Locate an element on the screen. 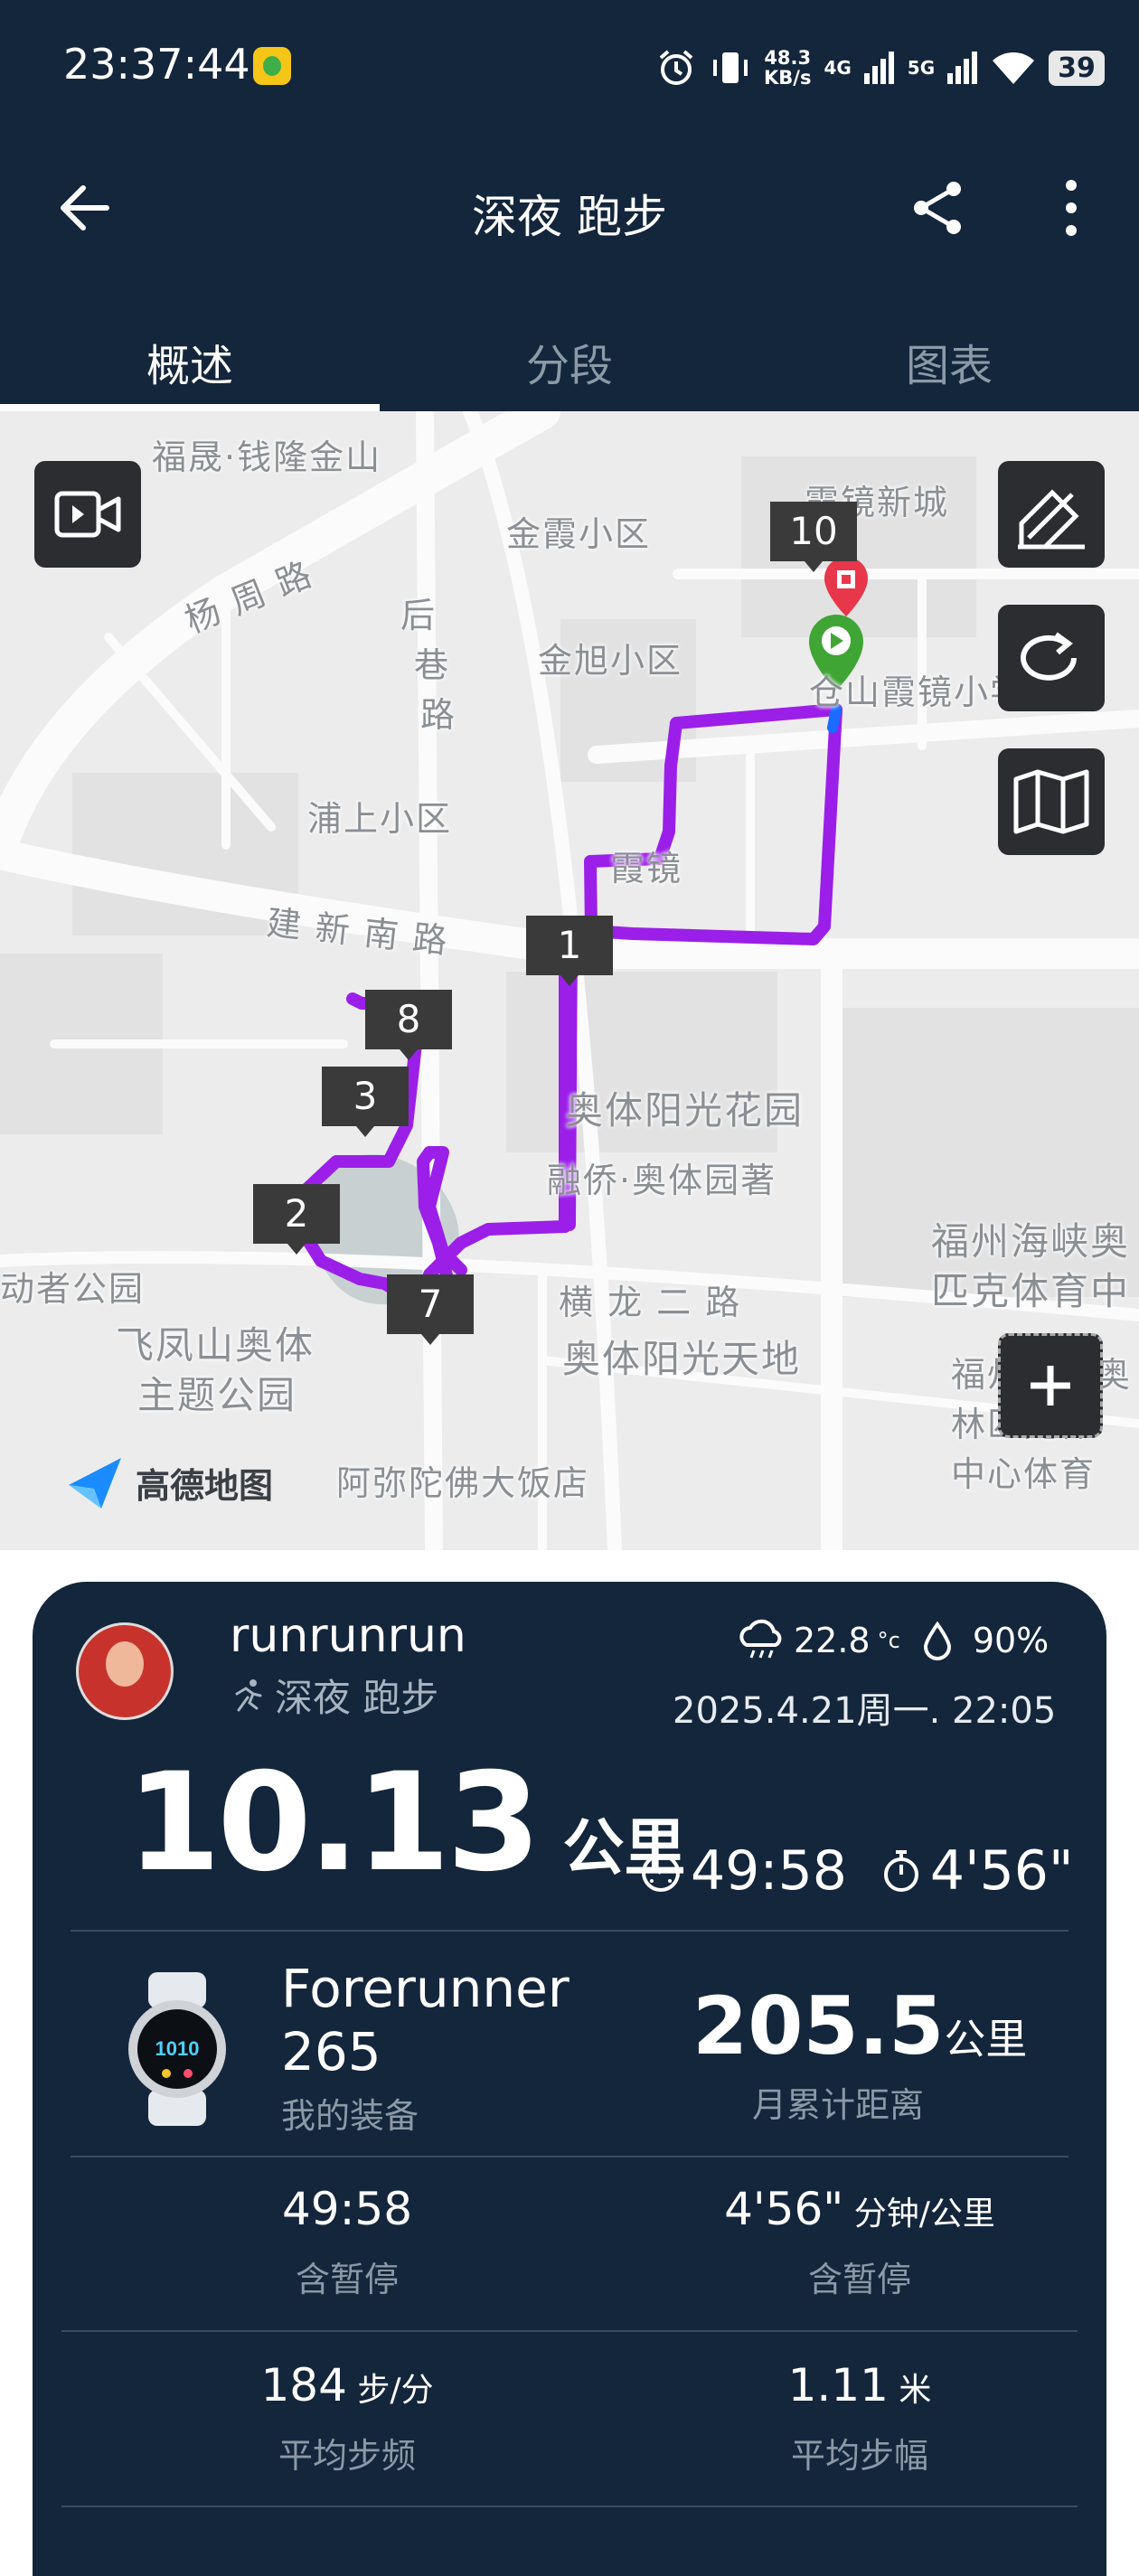 Image resolution: width=1139 pixels, height=2576 pixels. running-icon is located at coordinates (248, 1694).